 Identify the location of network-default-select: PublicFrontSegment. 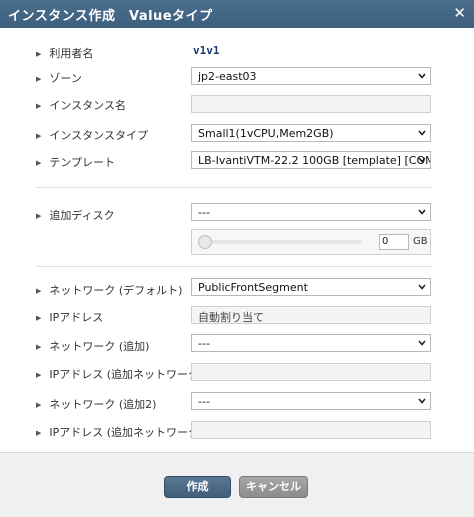
(311, 287).